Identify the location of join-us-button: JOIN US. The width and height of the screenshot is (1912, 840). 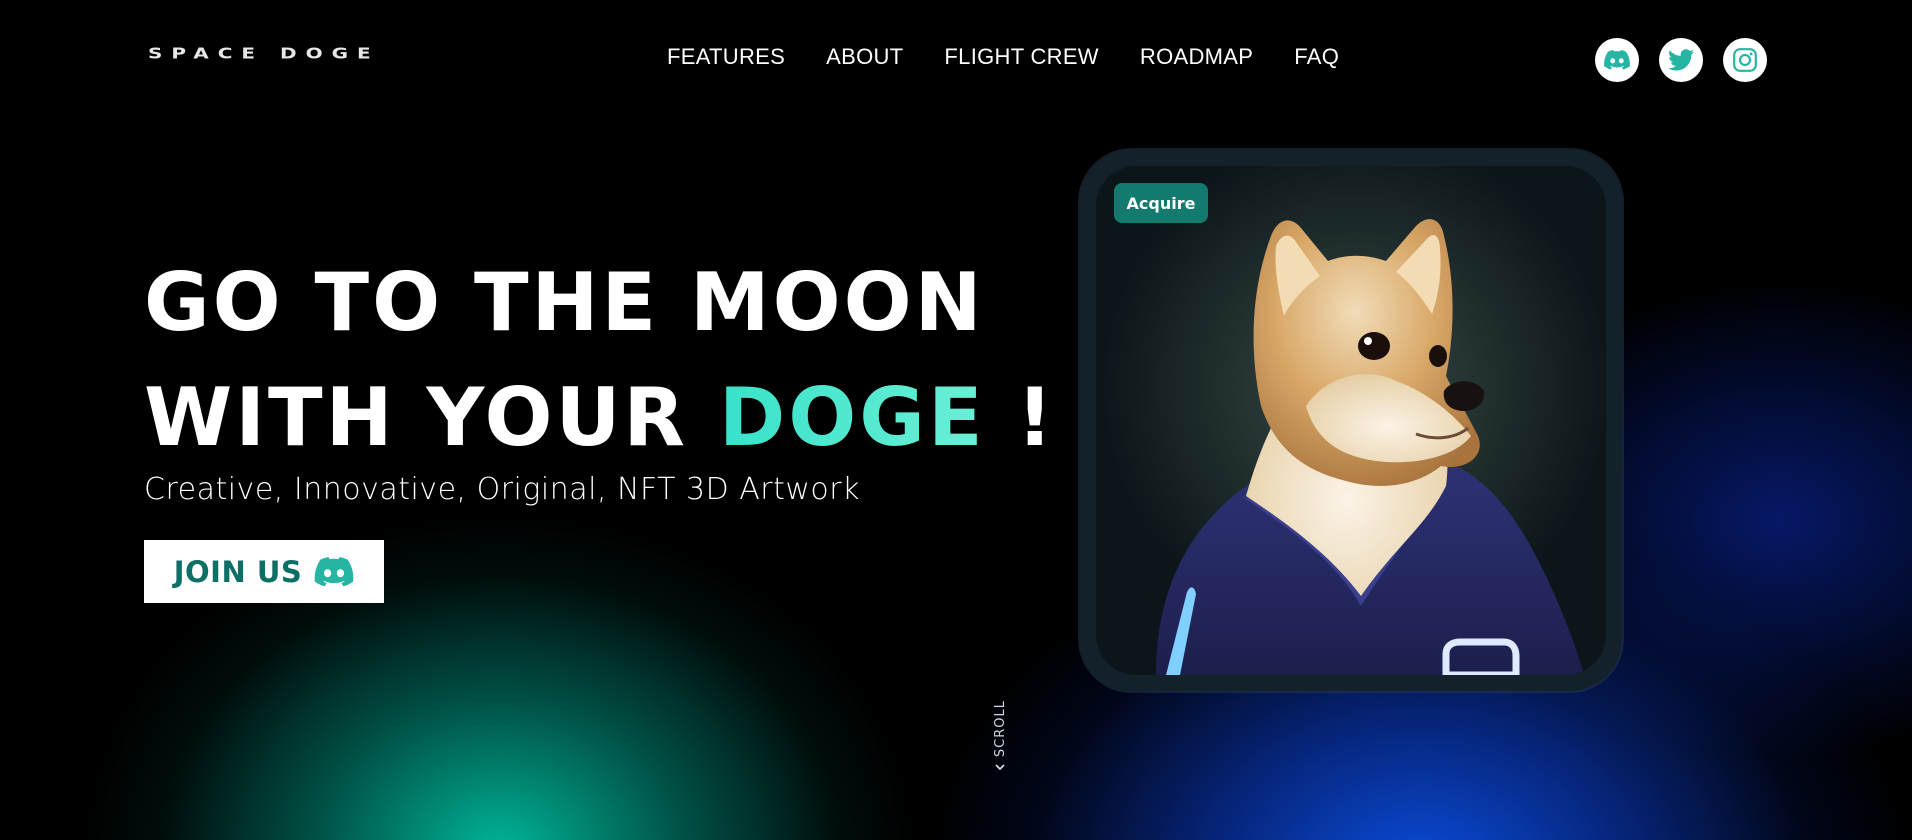
(264, 571).